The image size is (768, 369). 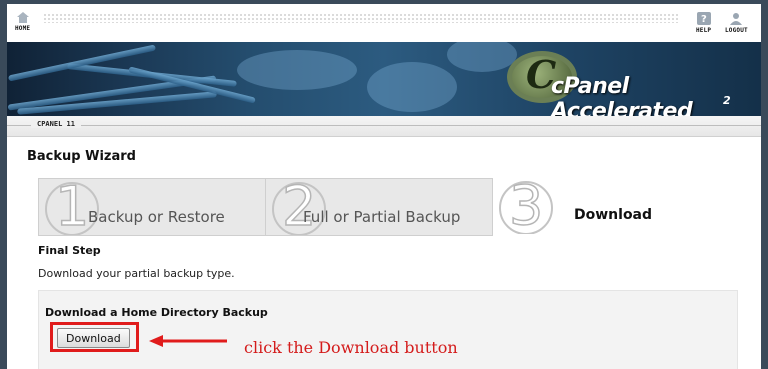 I want to click on strip-divider, so click(x=384, y=125).